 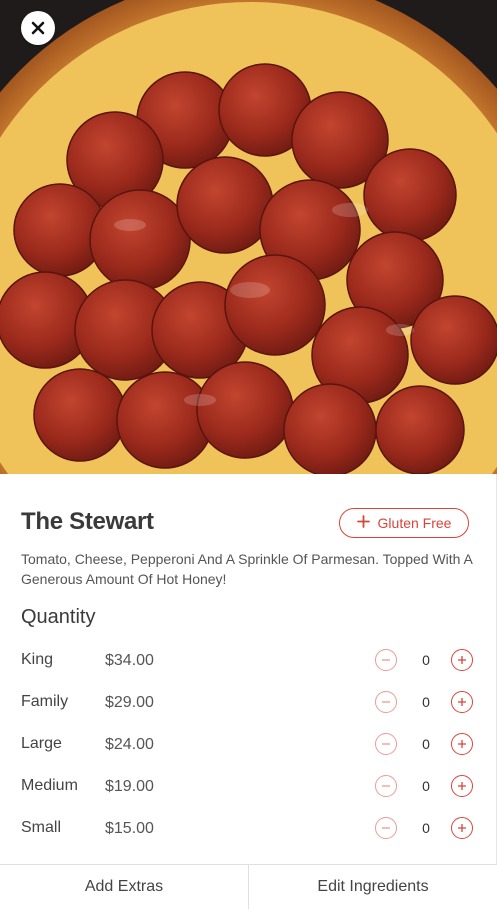 I want to click on size-price: $29.00, so click(x=129, y=702).